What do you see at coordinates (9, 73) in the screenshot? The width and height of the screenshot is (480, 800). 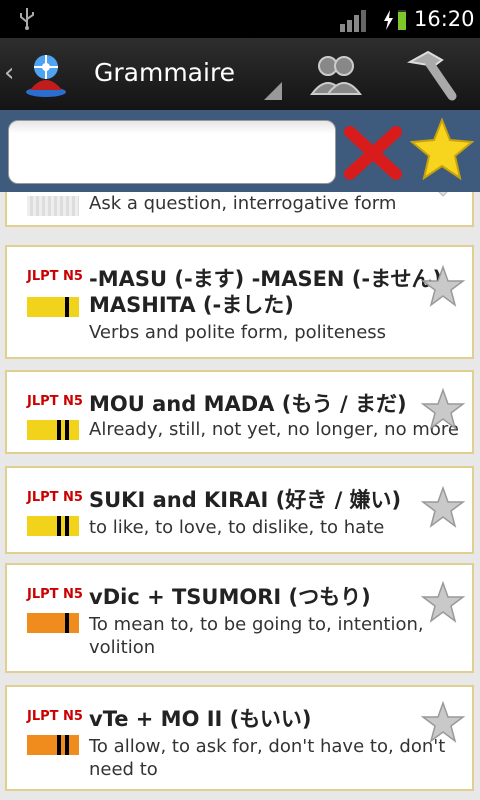 I see `back-chevron-icon: ‹` at bounding box center [9, 73].